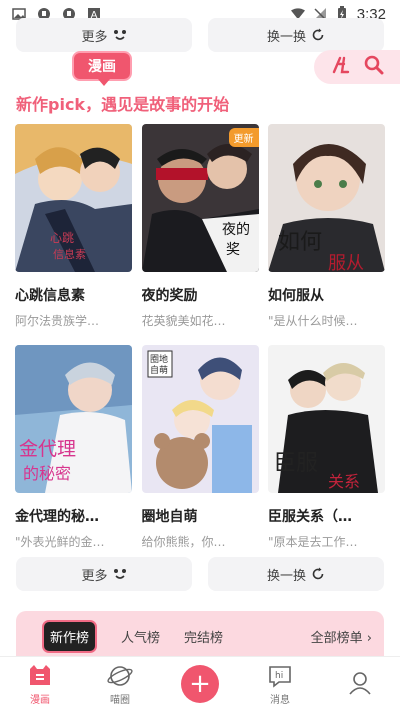 The width and height of the screenshot is (400, 711). I want to click on search-icon, so click(374, 67).